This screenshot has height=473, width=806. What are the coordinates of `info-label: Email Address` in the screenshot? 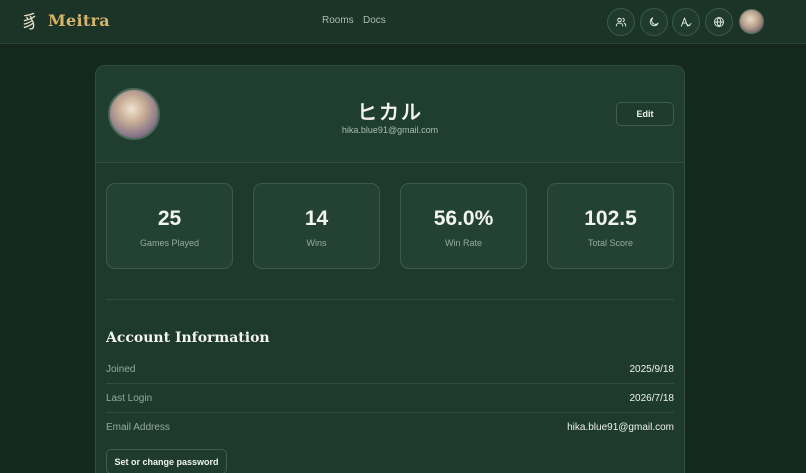 It's located at (138, 427).